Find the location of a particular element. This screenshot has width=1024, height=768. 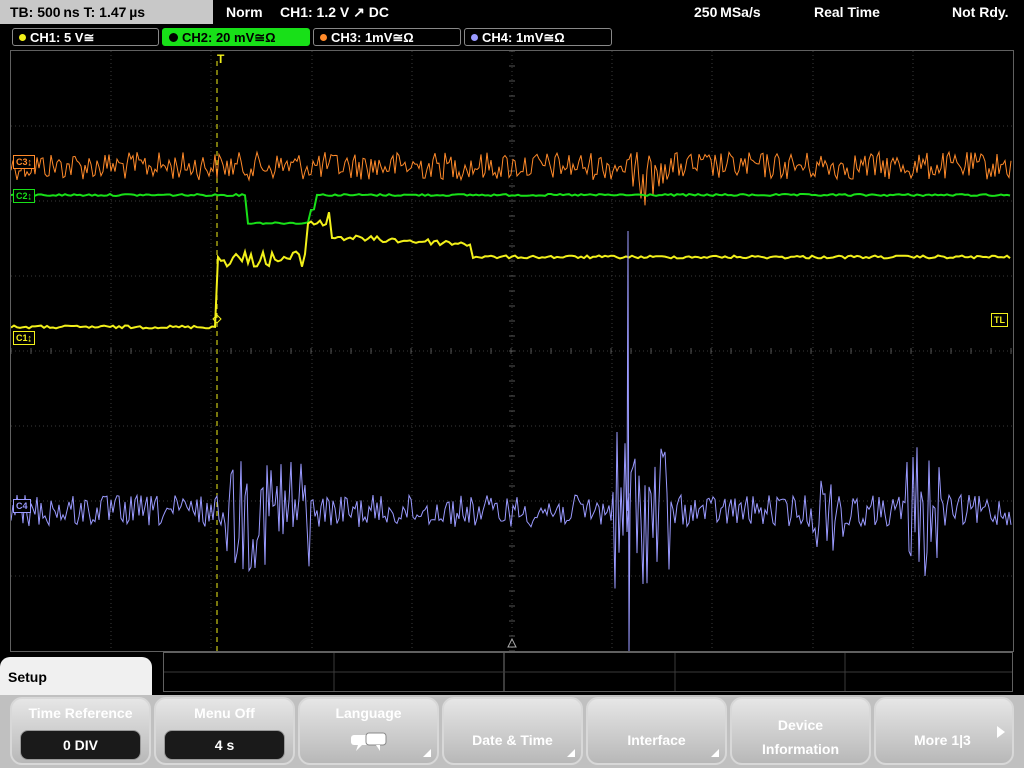

menu-off-softkey: Menu Off 4 s is located at coordinates (224, 731).